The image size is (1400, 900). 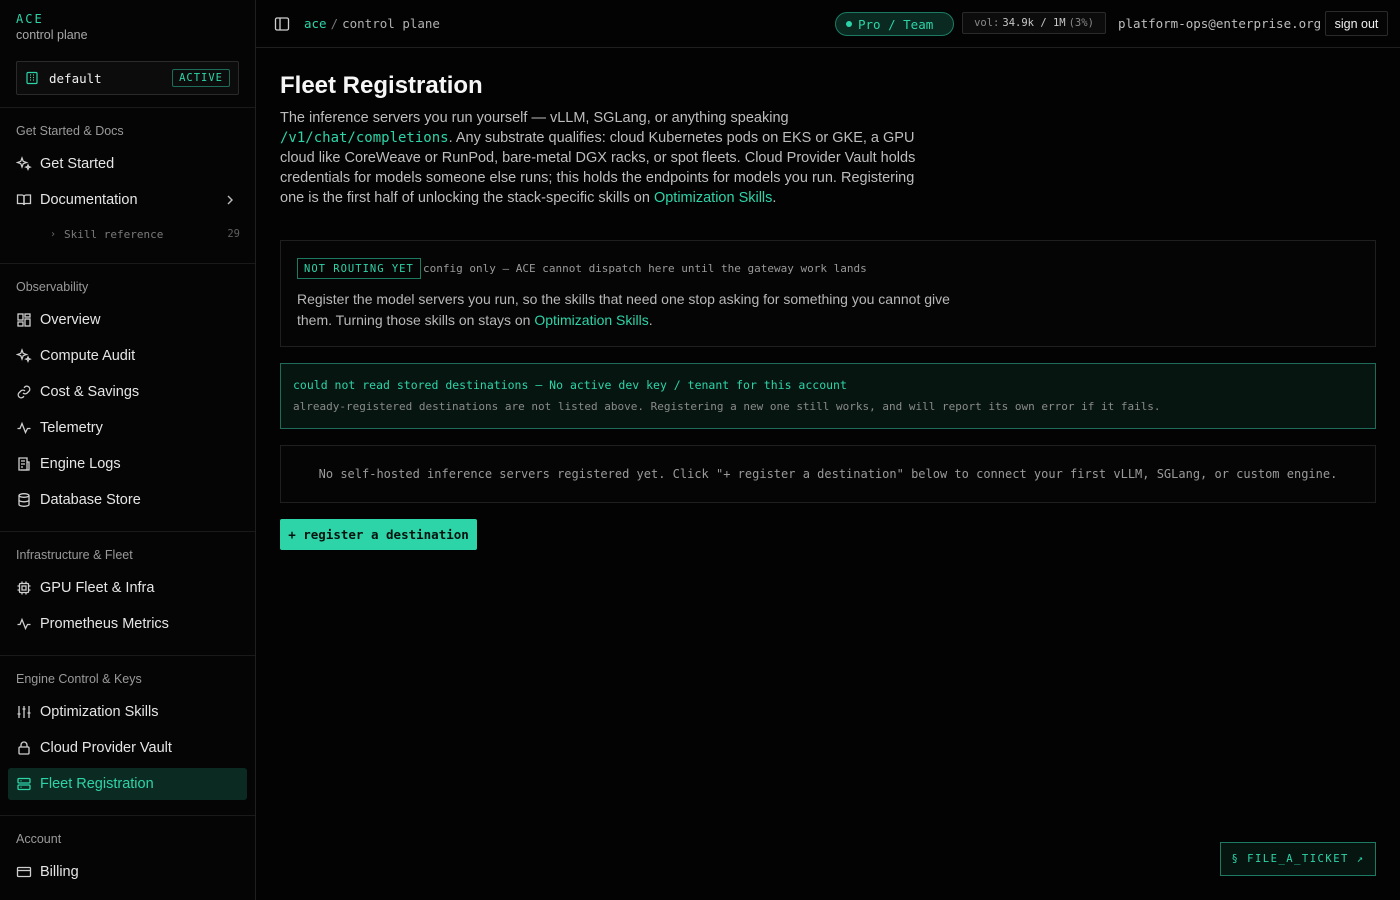 What do you see at coordinates (987, 23) in the screenshot?
I see `volume-label: vol:` at bounding box center [987, 23].